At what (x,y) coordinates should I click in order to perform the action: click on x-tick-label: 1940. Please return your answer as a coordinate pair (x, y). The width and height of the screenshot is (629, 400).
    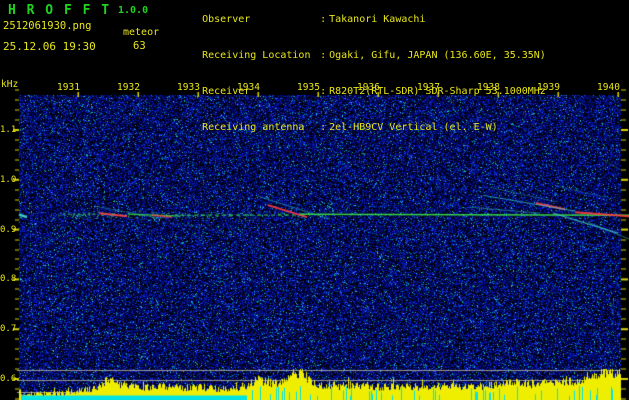
    Looking at the image, I should click on (608, 87).